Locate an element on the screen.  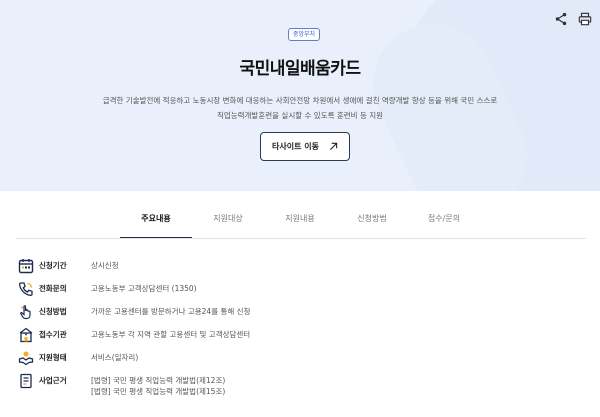
info-row-support-type: 지원형태 서비스(일자리) is located at coordinates (298, 359).